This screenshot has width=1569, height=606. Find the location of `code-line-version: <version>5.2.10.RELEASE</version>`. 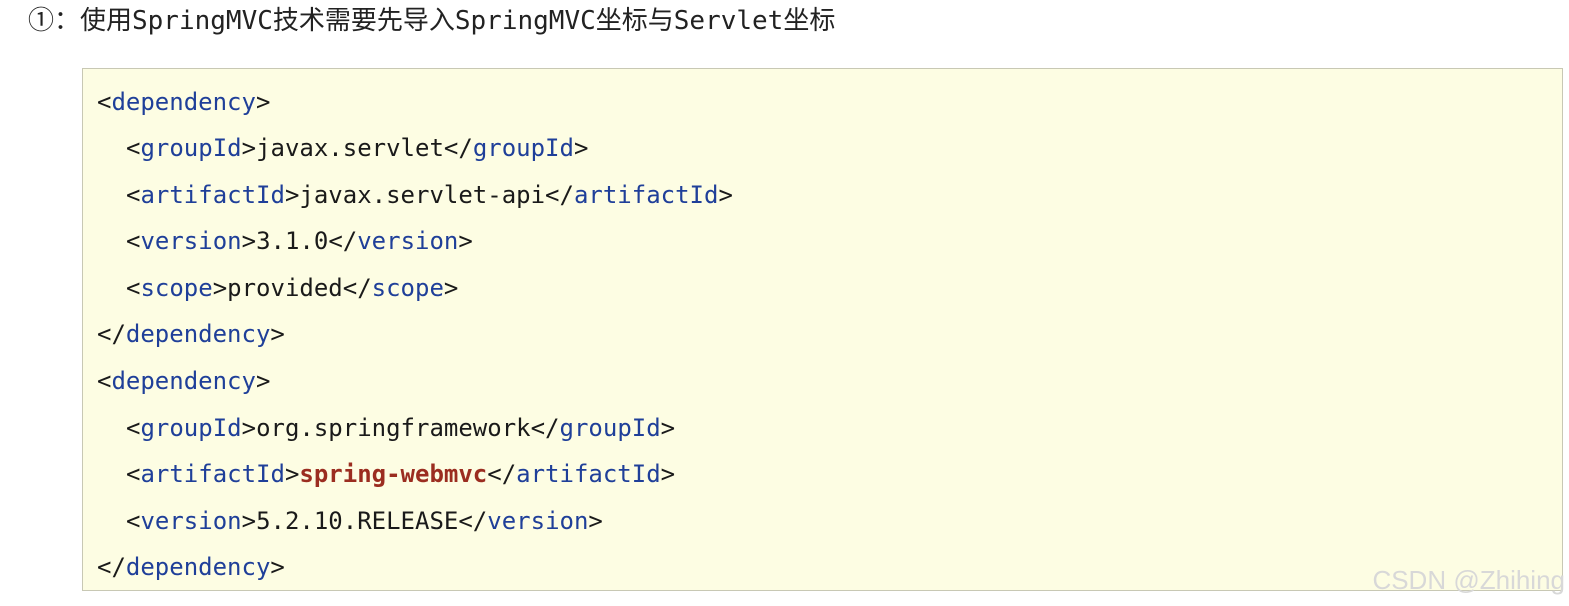

code-line-version: <version>5.2.10.RELEASE</version> is located at coordinates (364, 521).